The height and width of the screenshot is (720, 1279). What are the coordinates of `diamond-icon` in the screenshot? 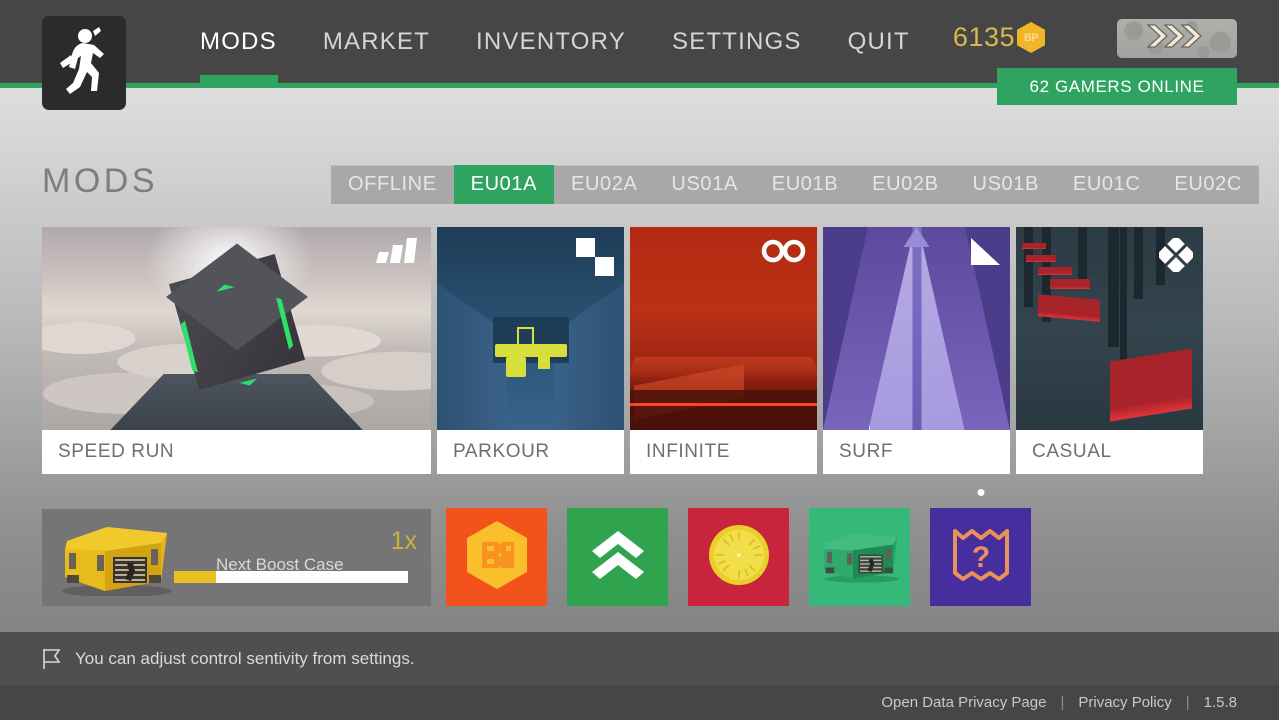 It's located at (1176, 255).